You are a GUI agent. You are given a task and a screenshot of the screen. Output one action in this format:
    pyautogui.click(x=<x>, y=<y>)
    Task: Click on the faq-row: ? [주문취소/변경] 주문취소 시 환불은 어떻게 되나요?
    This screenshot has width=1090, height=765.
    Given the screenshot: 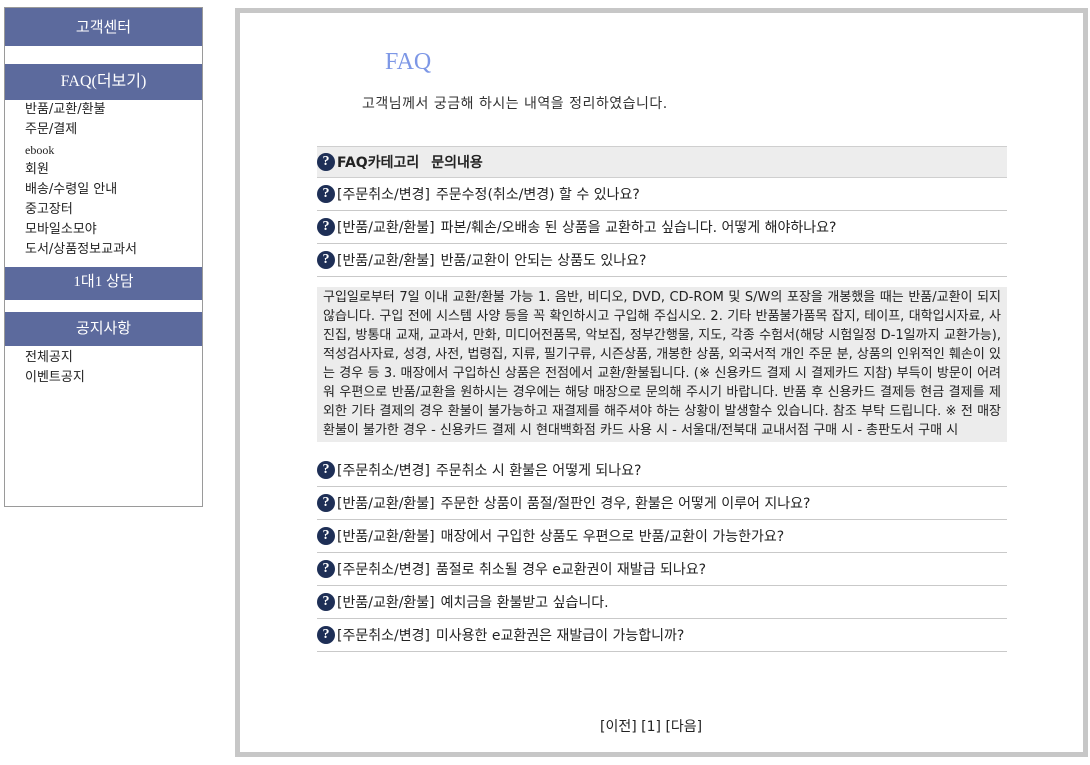 What is the action you would take?
    pyautogui.click(x=662, y=470)
    